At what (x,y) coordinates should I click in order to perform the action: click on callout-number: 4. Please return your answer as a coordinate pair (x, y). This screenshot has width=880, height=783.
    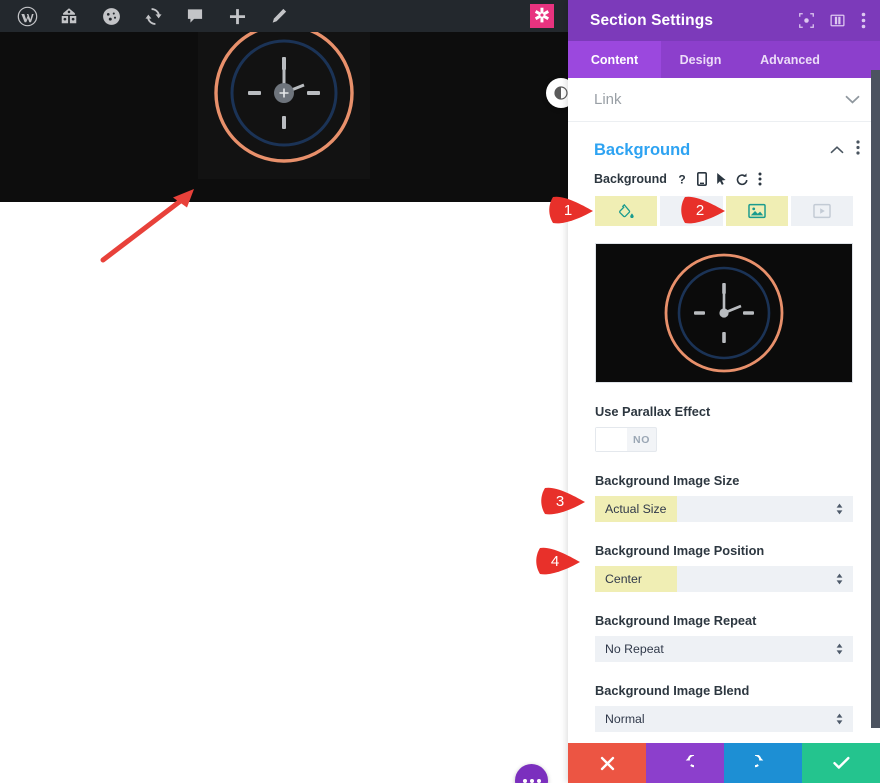
    Looking at the image, I should click on (555, 561).